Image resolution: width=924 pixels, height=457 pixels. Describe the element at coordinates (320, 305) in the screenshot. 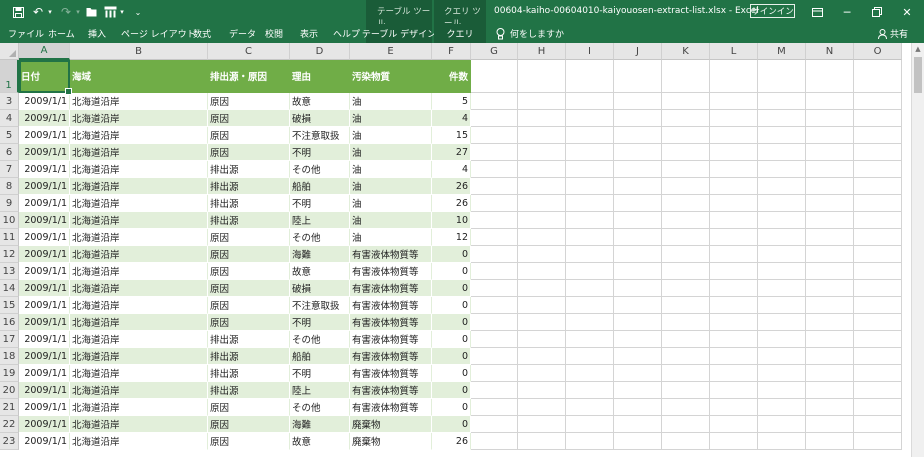

I see `cell-reason: 不注意取扱` at that location.